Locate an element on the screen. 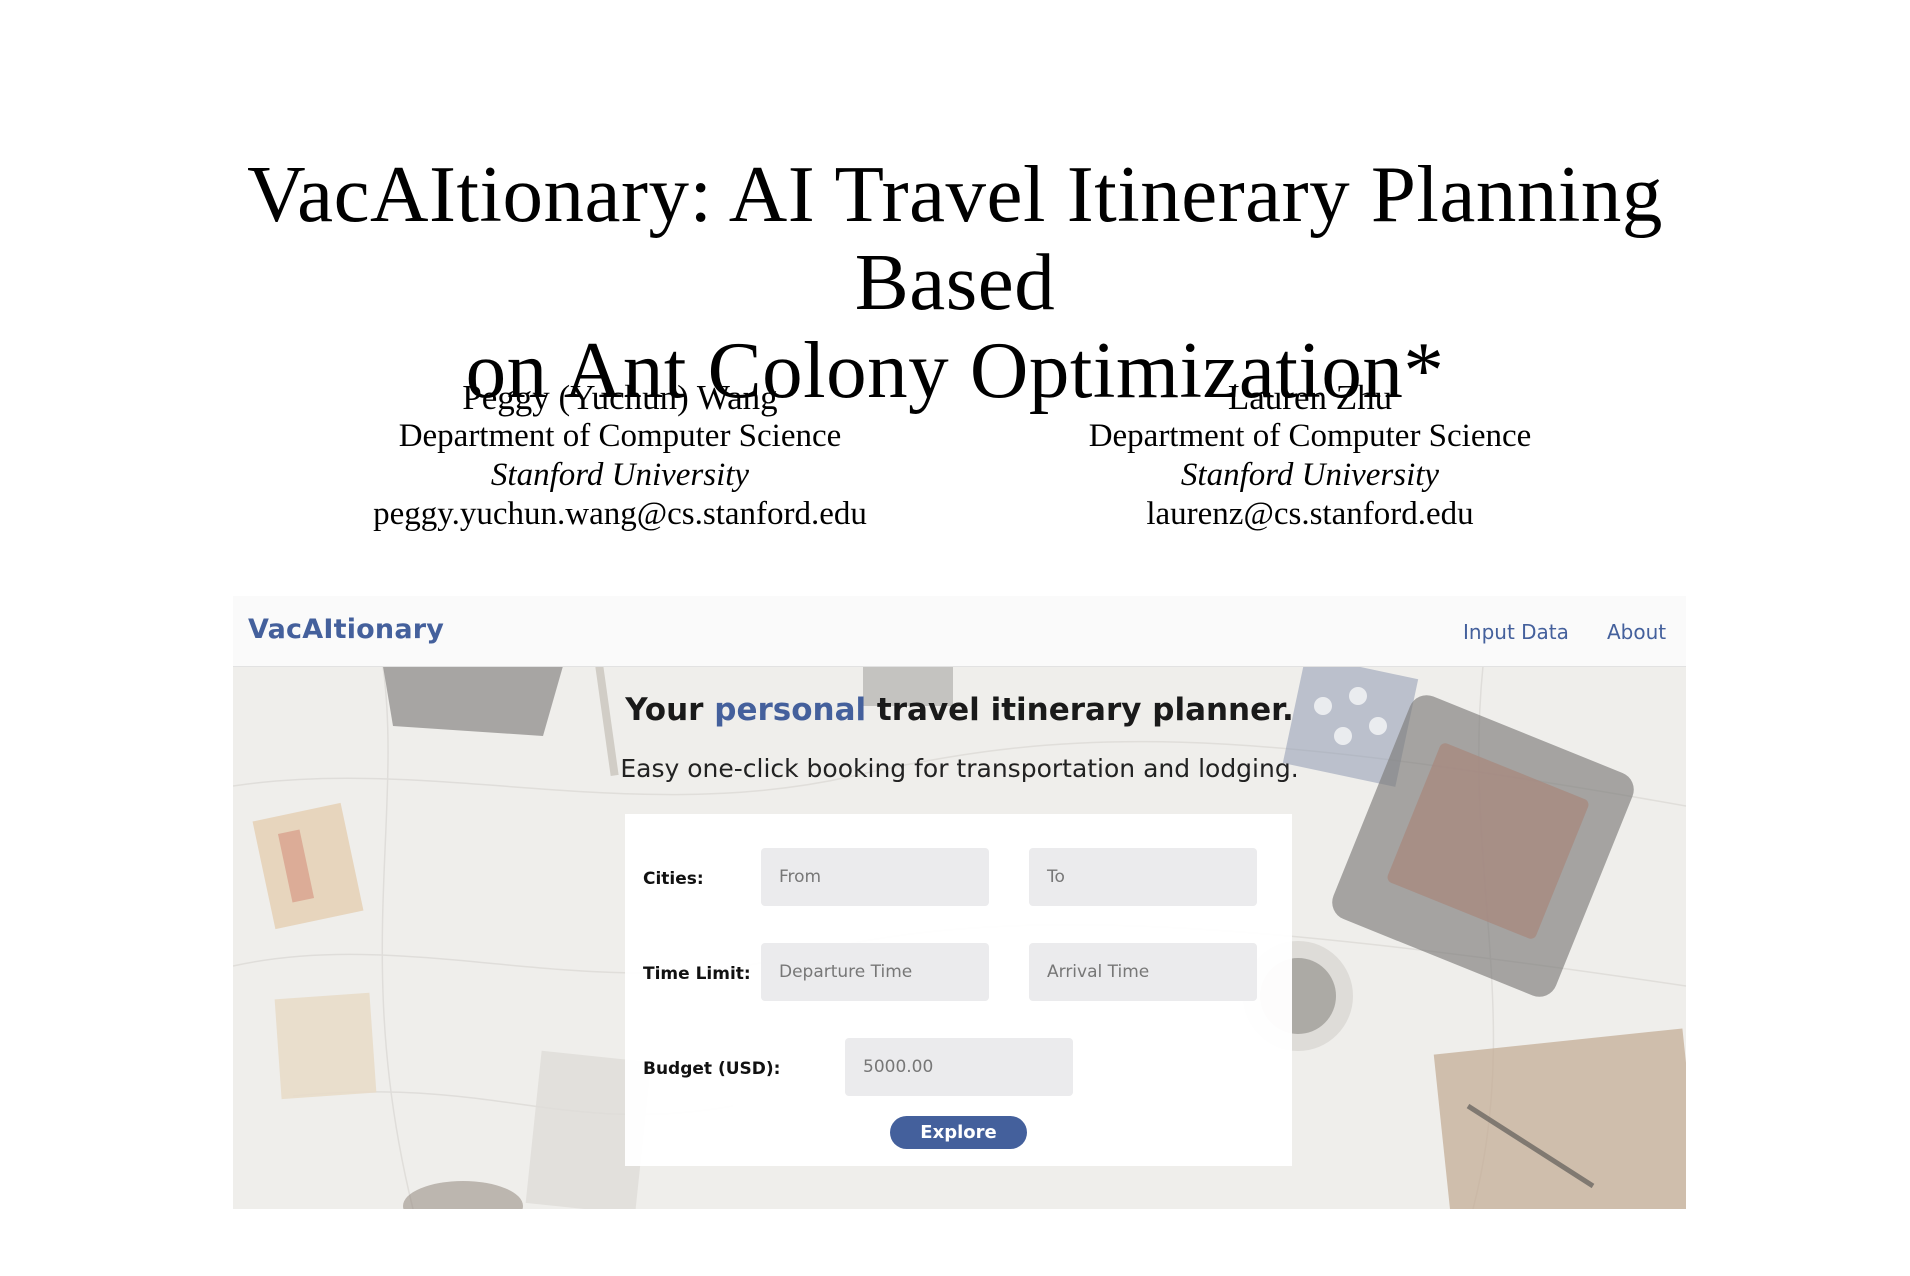 The height and width of the screenshot is (1276, 1910). departure-time-input: Departure Time is located at coordinates (875, 972).